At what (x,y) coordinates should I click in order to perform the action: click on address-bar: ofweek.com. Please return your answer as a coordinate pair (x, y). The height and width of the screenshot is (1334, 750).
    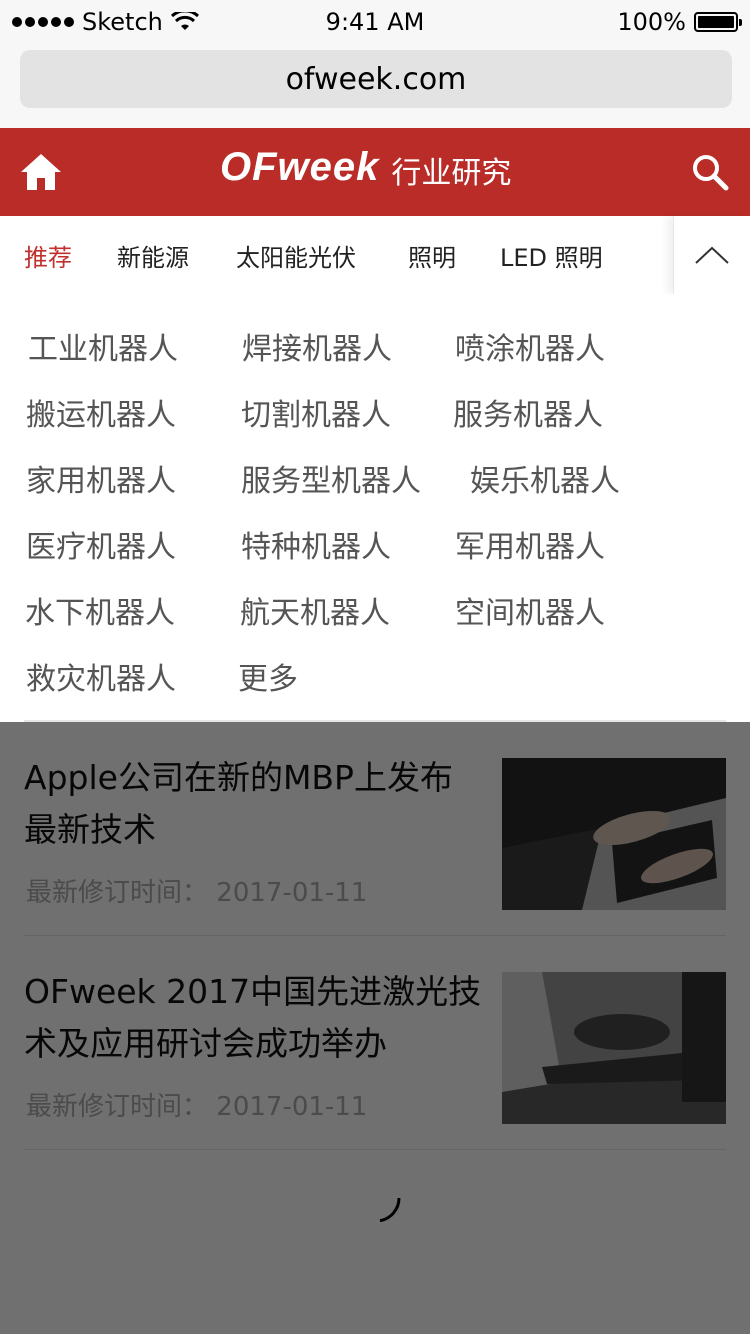
    Looking at the image, I should click on (376, 79).